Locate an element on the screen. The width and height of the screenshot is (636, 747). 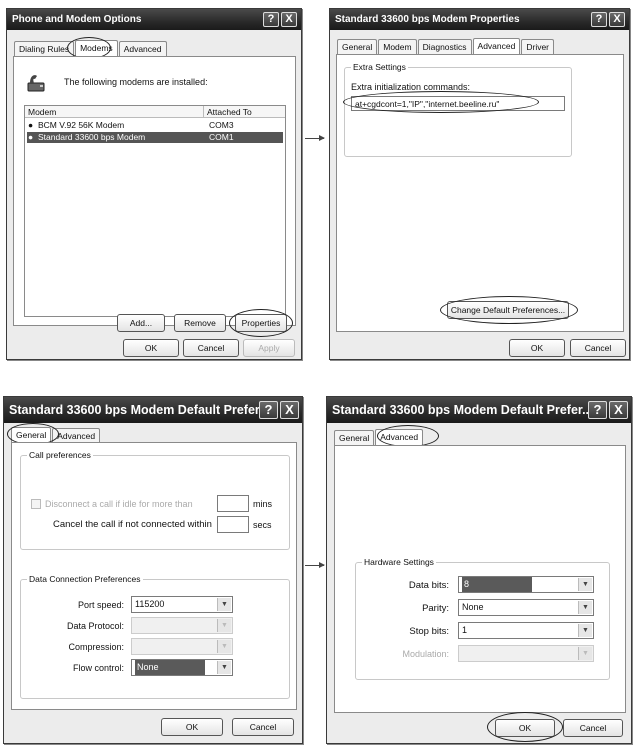
title-bar: Phone and Modem Options ? X is located at coordinates (154, 19).